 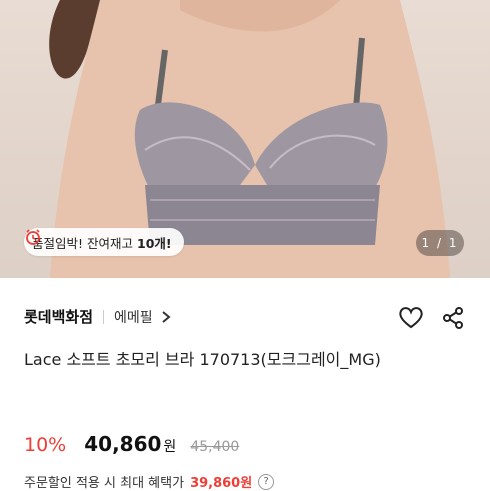 I want to click on store-name: 롯데백화점, so click(x=58, y=316).